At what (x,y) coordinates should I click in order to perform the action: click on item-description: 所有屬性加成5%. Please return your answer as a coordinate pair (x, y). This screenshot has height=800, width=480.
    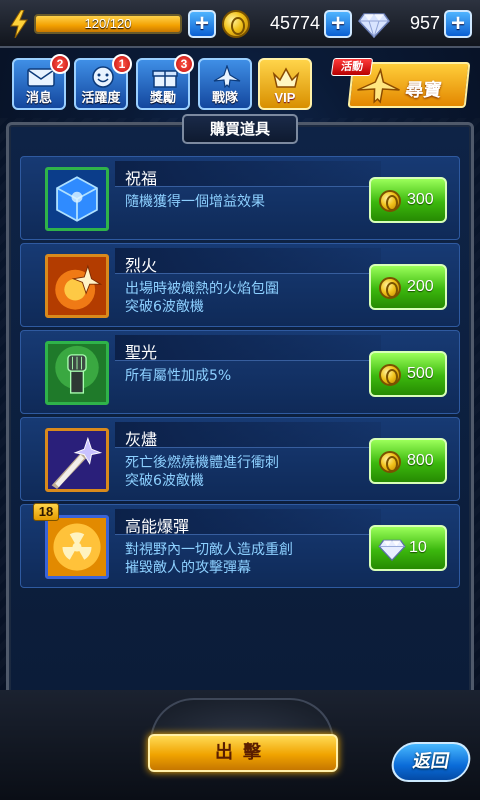
    Looking at the image, I should click on (178, 376).